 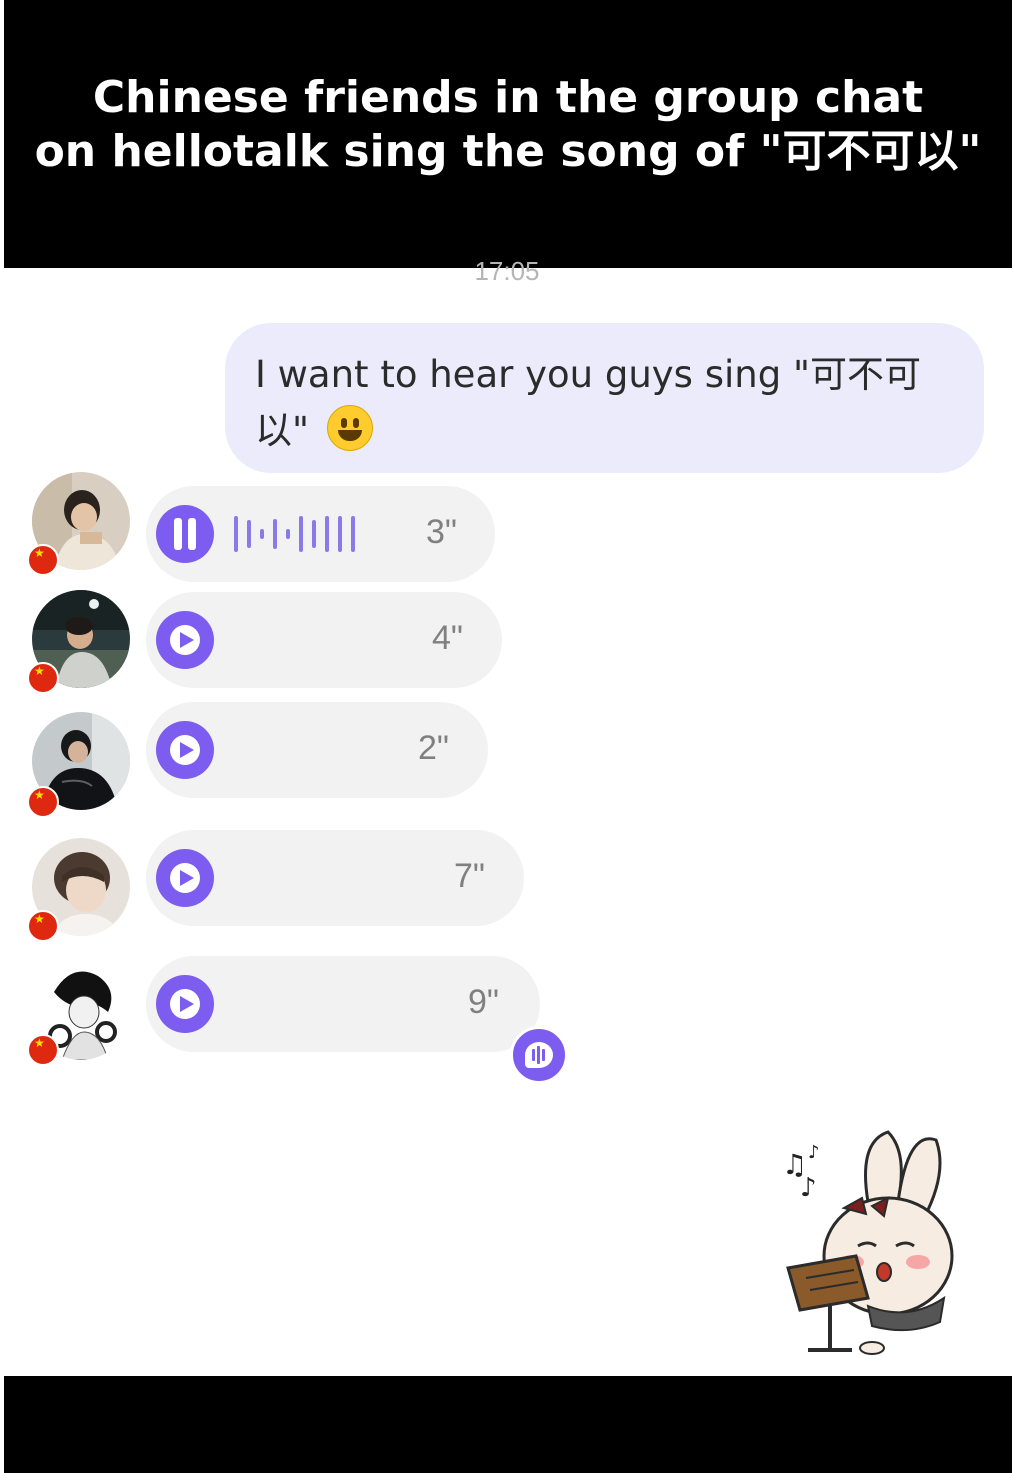 What do you see at coordinates (317, 750) in the screenshot?
I see `voice-message-bubble: 2"` at bounding box center [317, 750].